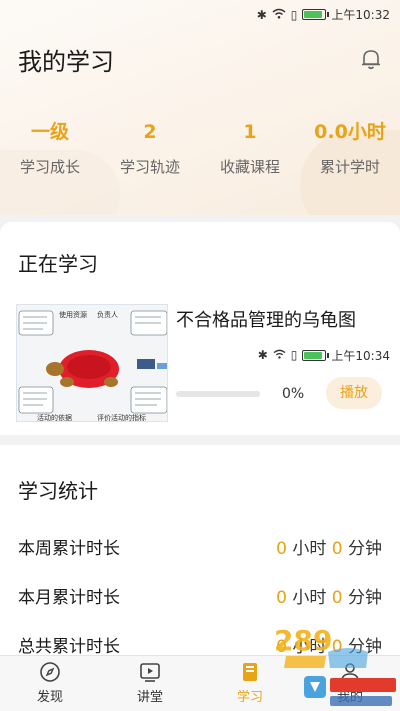  What do you see at coordinates (58, 264) in the screenshot?
I see `learning-section-title: 正在学习` at bounding box center [58, 264].